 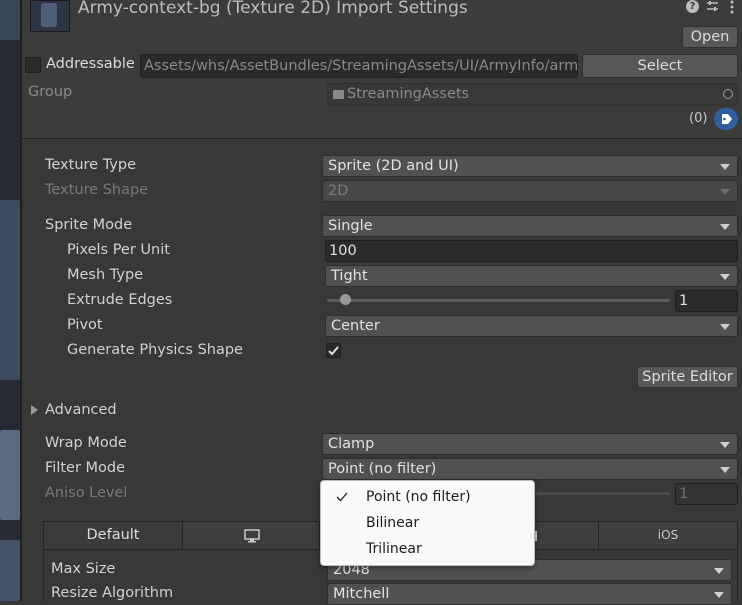 What do you see at coordinates (382, 138) in the screenshot?
I see `header-divider` at bounding box center [382, 138].